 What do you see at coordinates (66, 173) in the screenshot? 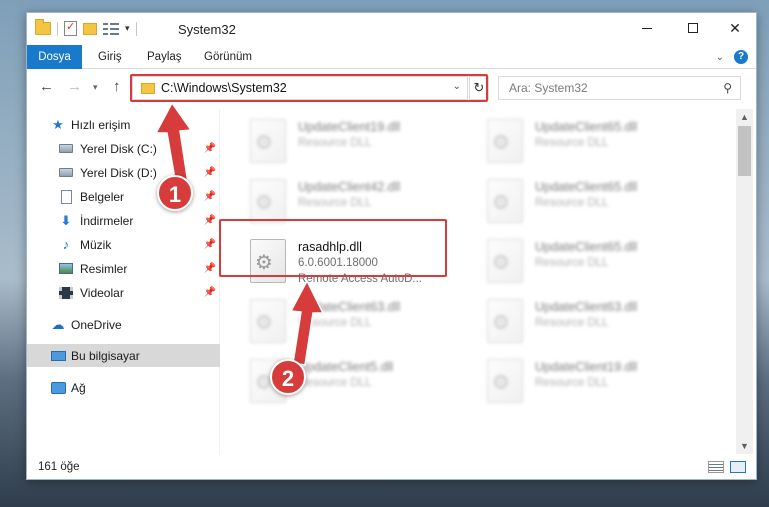
I see `drive-icon` at bounding box center [66, 173].